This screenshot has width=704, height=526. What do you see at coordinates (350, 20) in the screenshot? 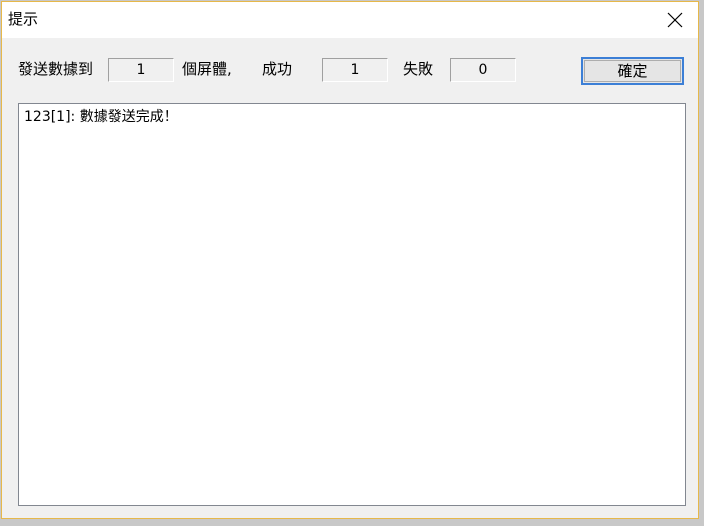
I see `title-bar: 提示` at bounding box center [350, 20].